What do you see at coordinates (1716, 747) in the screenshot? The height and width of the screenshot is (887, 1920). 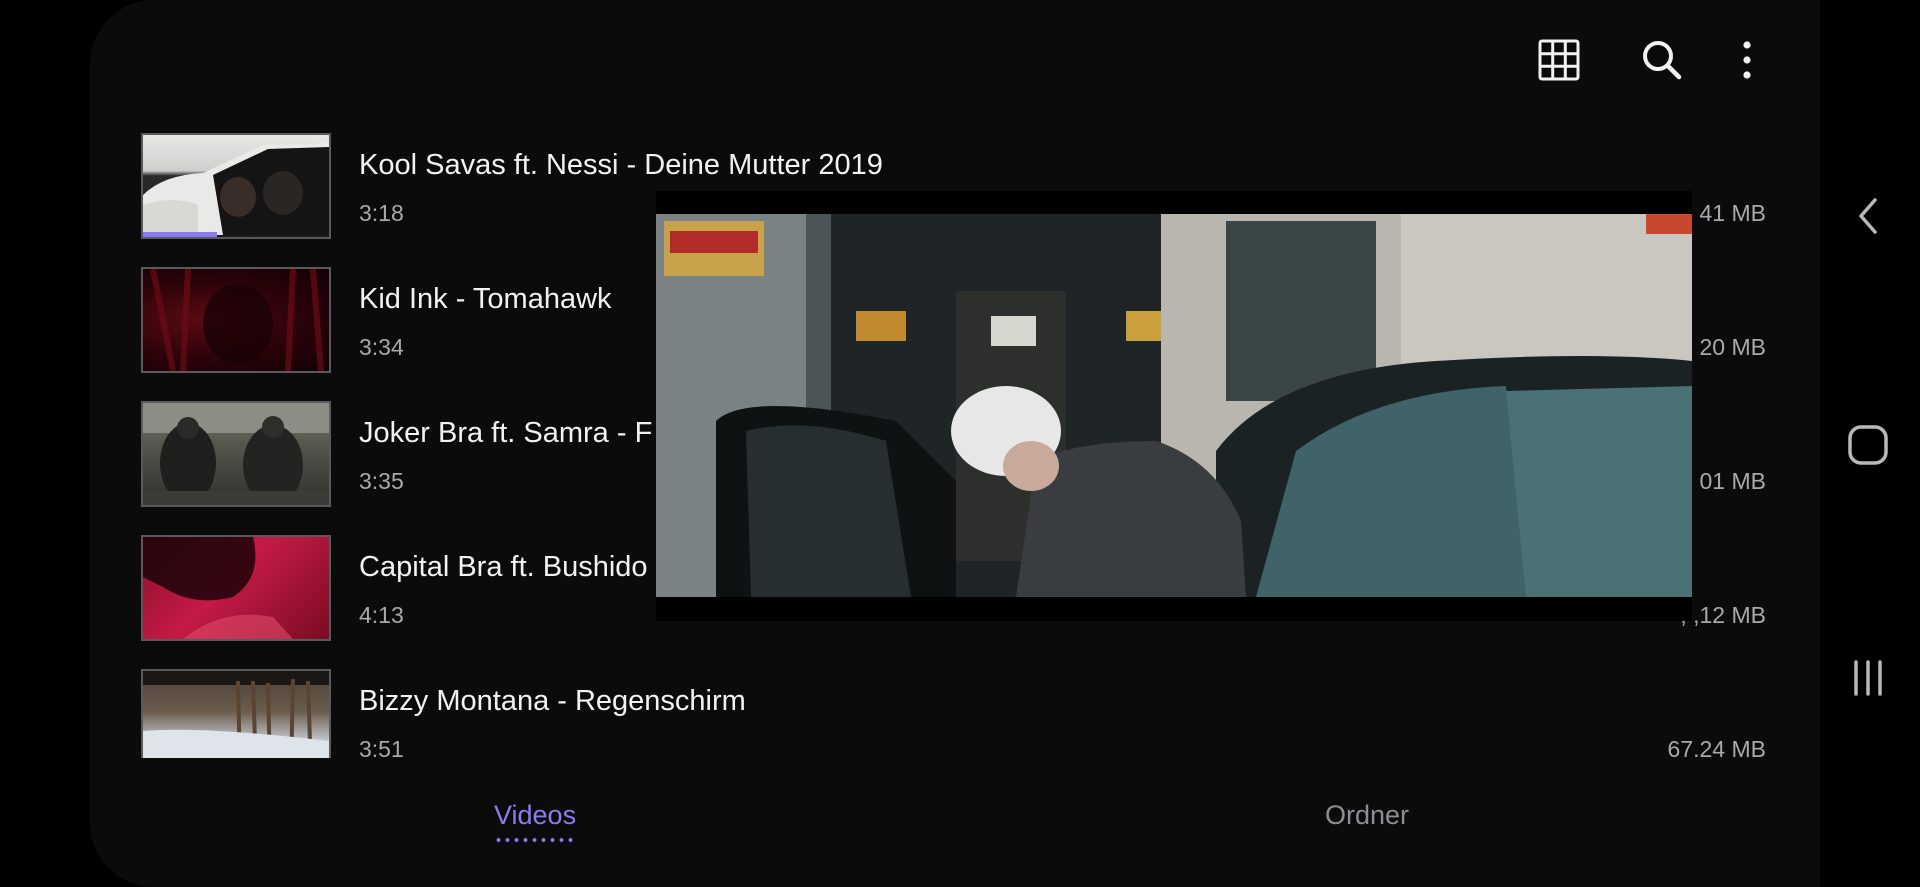 I see `video-size: 67.24 MB` at bounding box center [1716, 747].